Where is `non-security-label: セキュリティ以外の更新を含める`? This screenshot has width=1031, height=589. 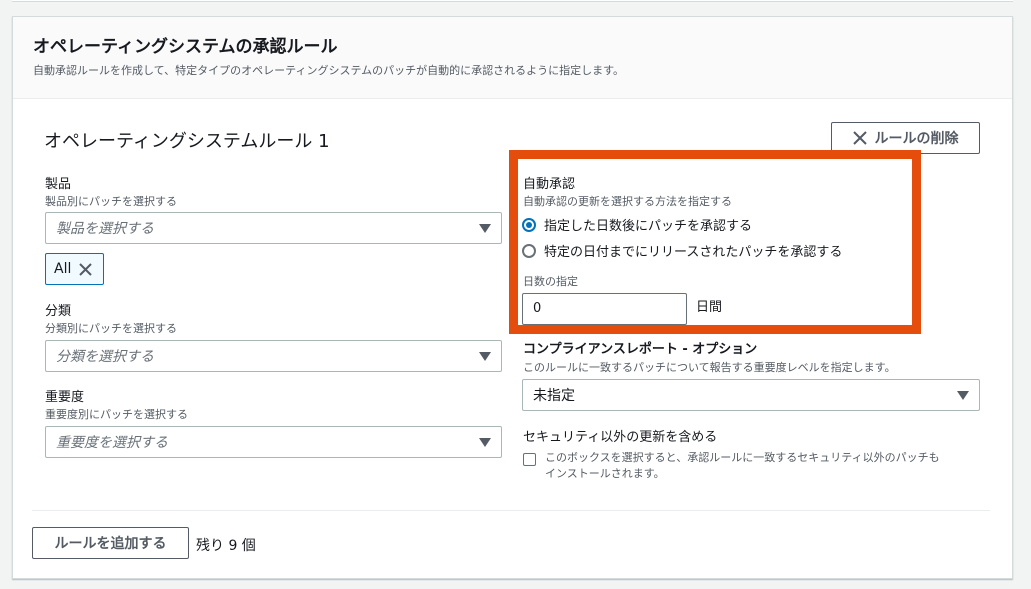
non-security-label: セキュリティ以外の更新を含める is located at coordinates (620, 437).